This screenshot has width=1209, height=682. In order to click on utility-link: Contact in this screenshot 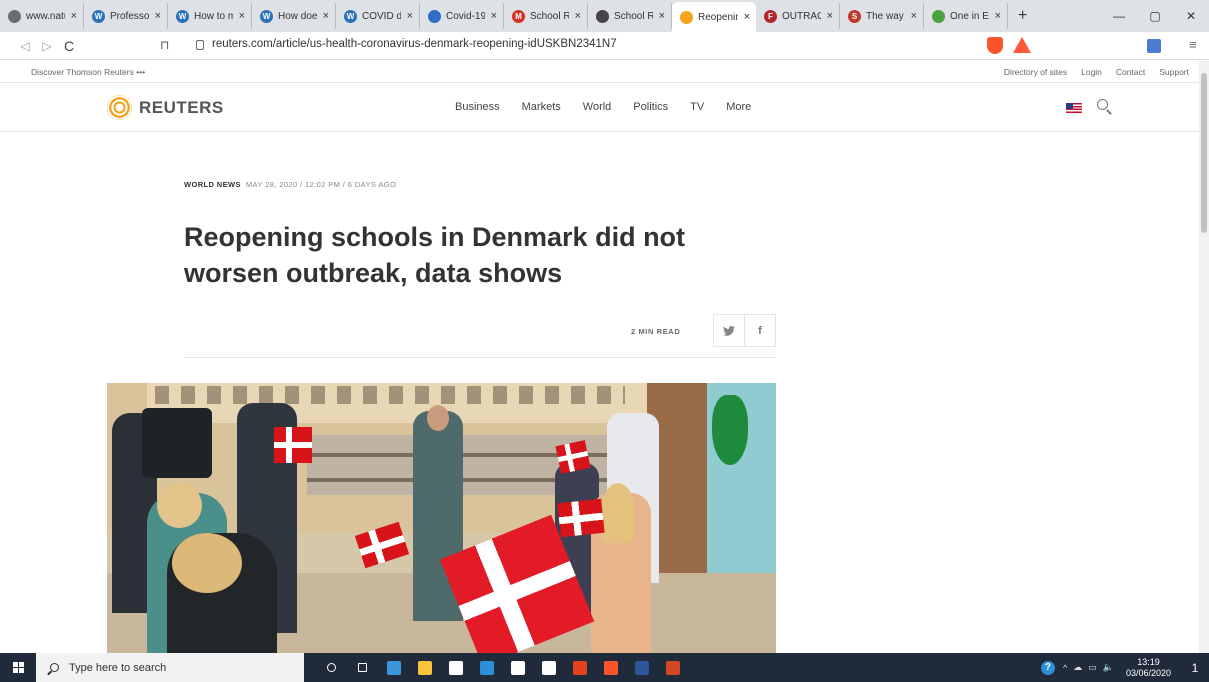, I will do `click(1130, 72)`.